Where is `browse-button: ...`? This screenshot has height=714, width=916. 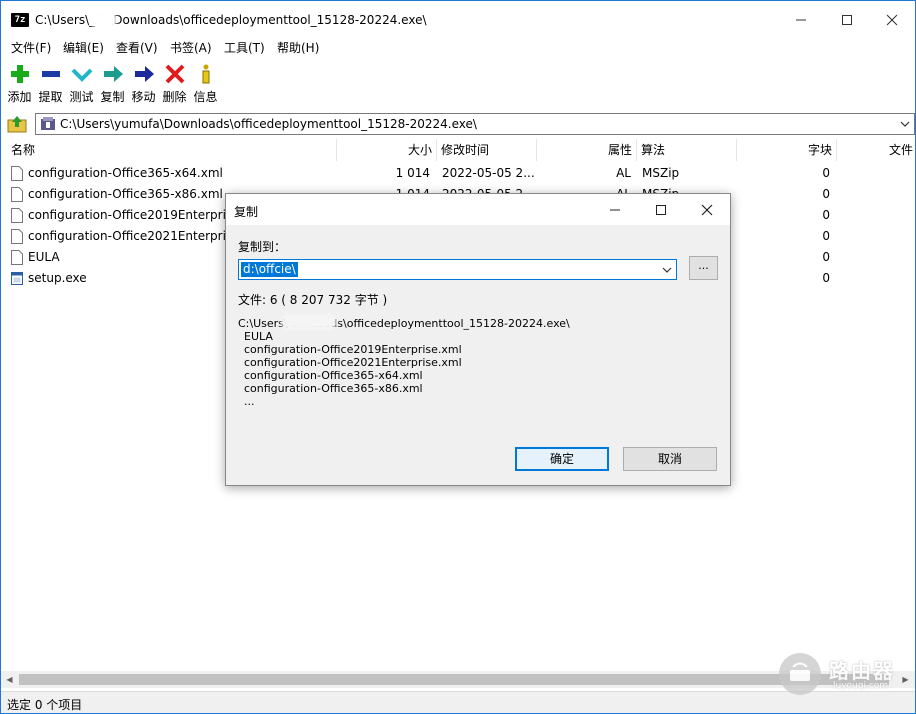
browse-button: ... is located at coordinates (703, 268).